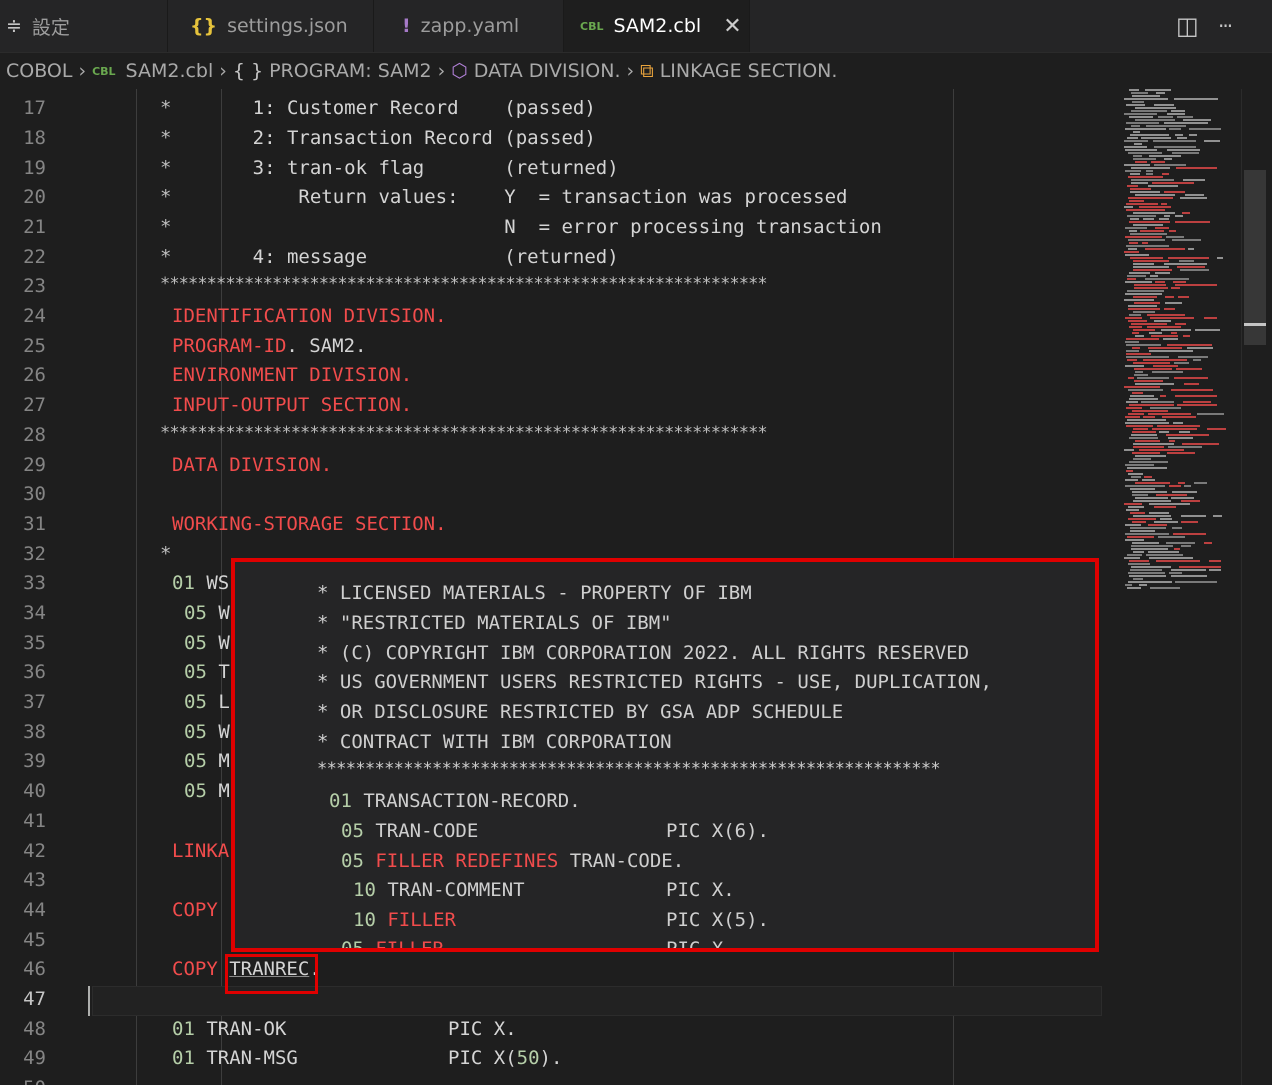  What do you see at coordinates (421, 831) in the screenshot?
I see `field-name: TRAN-CODE` at bounding box center [421, 831].